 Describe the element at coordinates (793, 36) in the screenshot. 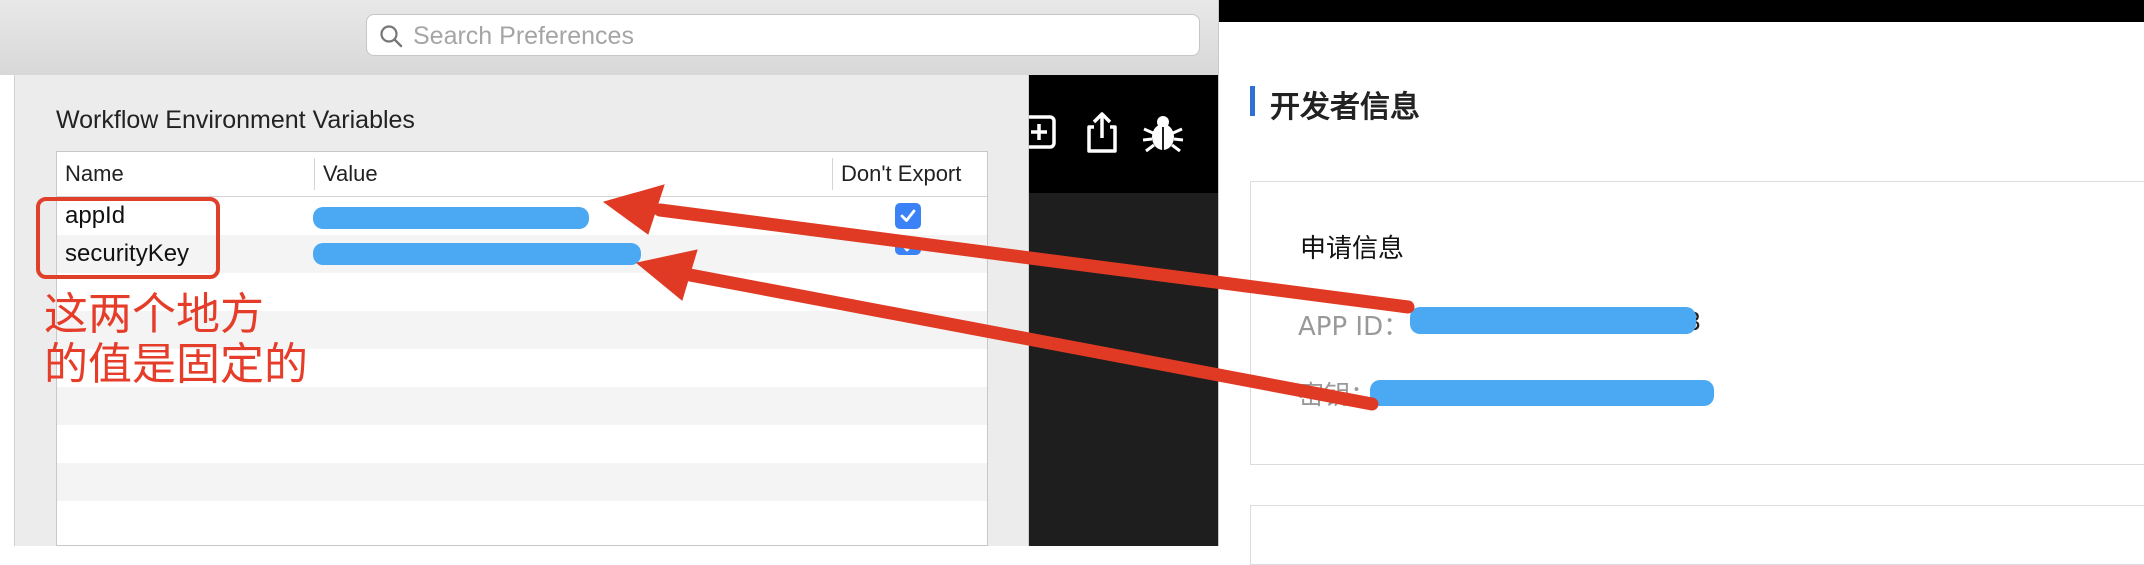

I see `search-input` at that location.